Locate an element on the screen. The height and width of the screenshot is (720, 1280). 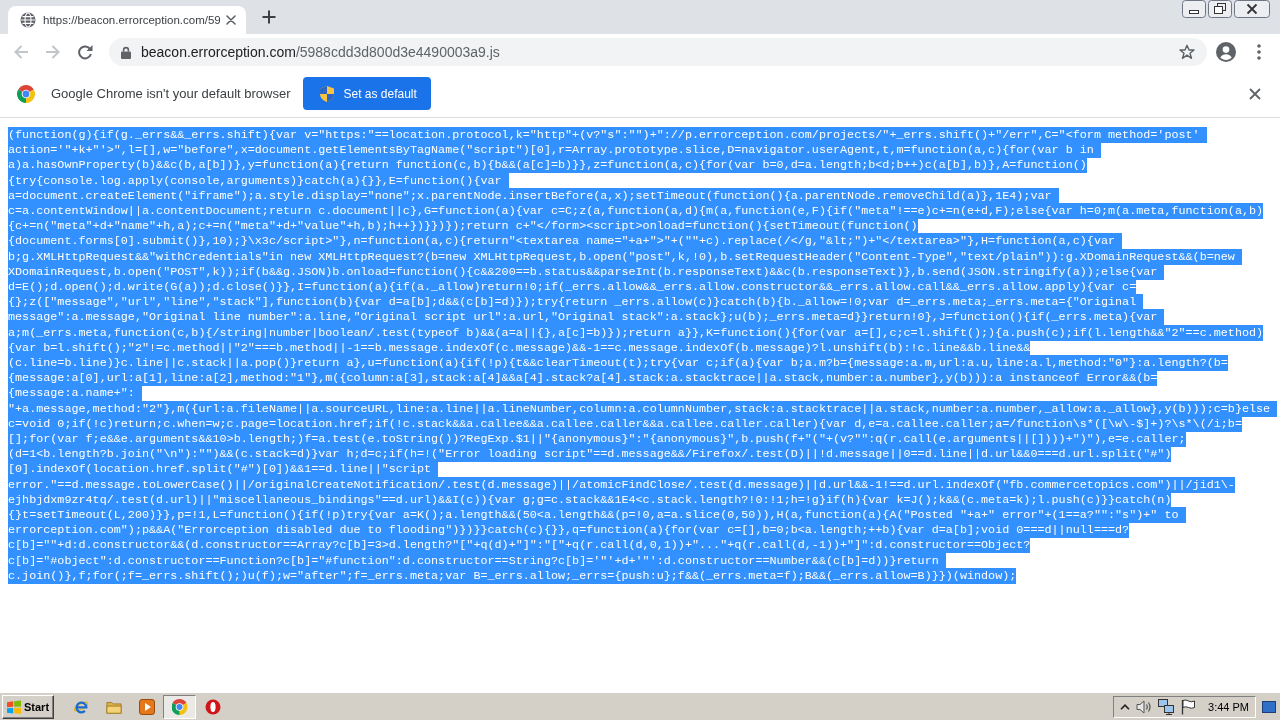
restore-icon is located at coordinates (1220, 9).